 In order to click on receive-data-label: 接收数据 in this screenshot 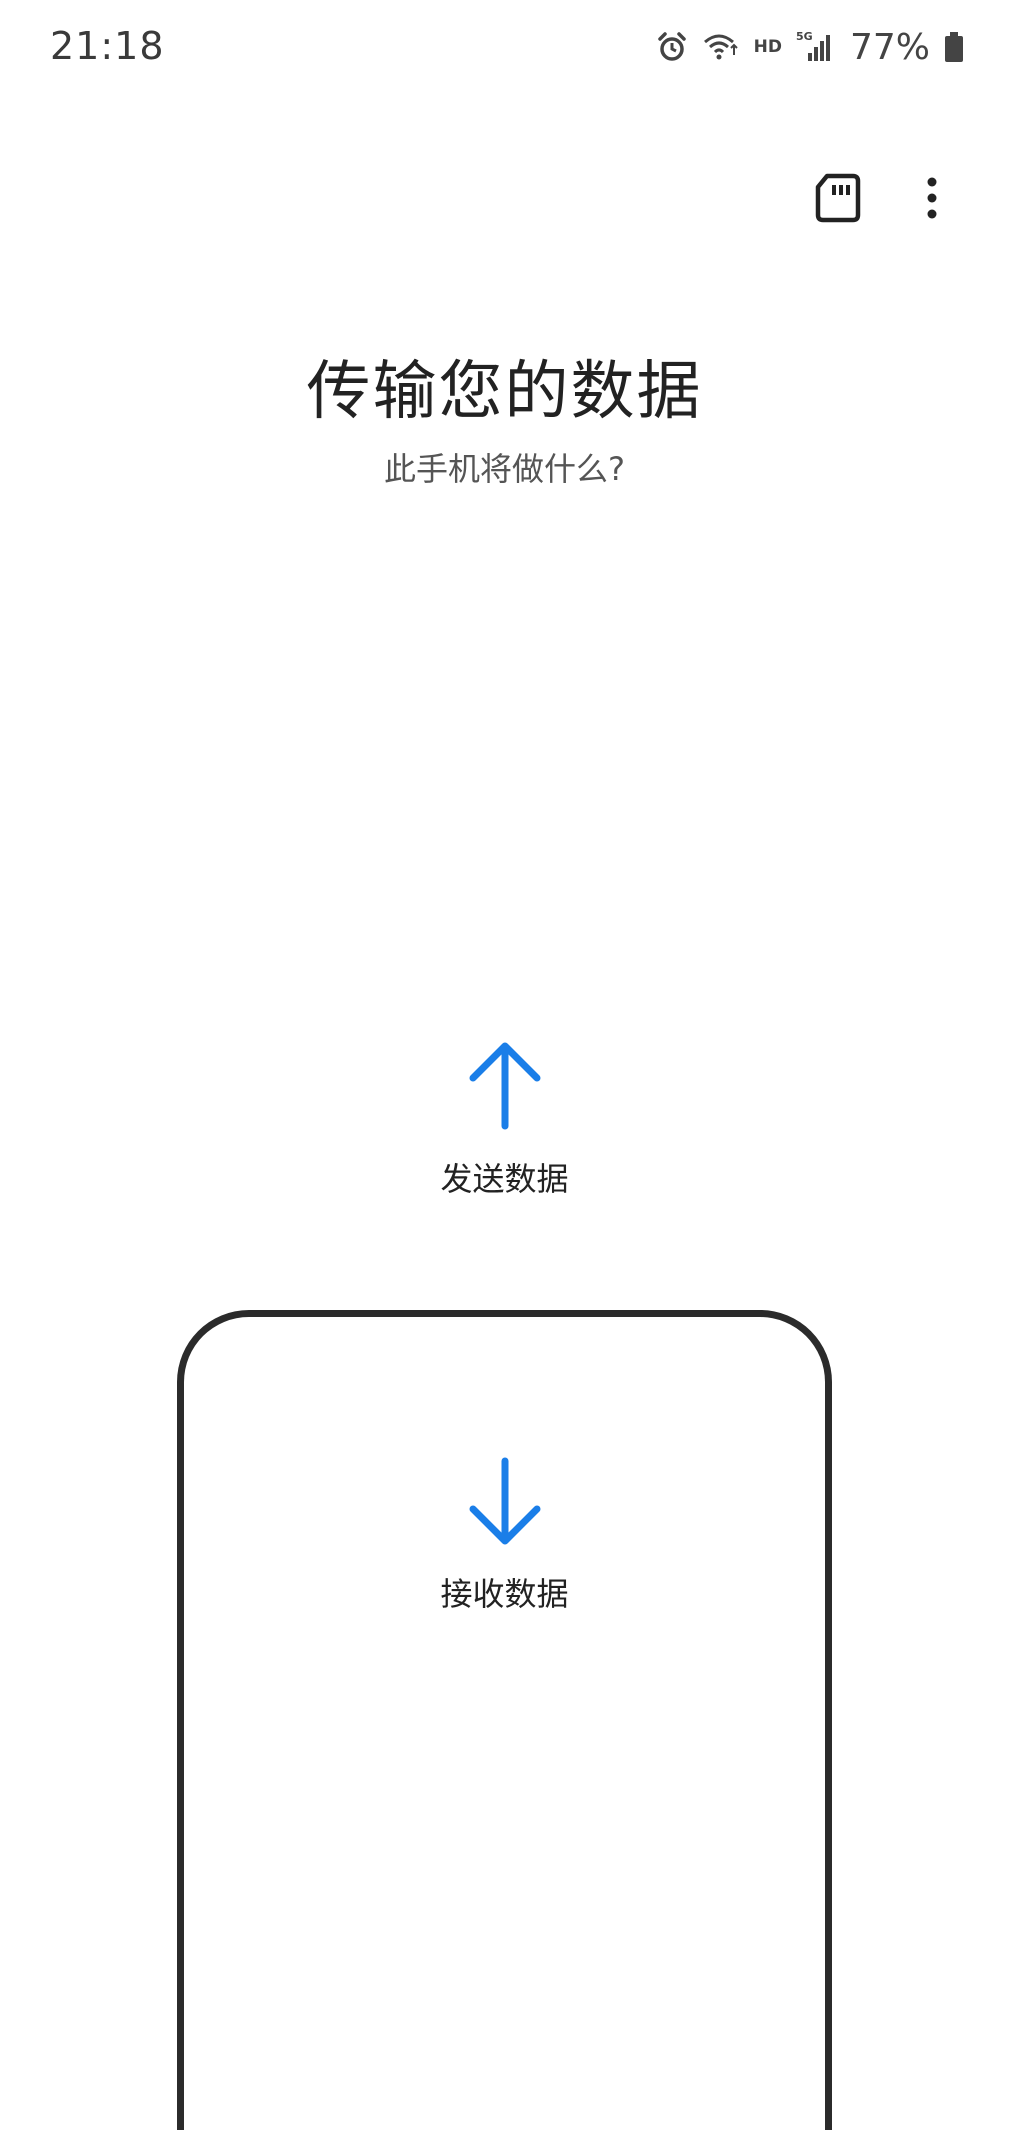, I will do `click(504, 1594)`.